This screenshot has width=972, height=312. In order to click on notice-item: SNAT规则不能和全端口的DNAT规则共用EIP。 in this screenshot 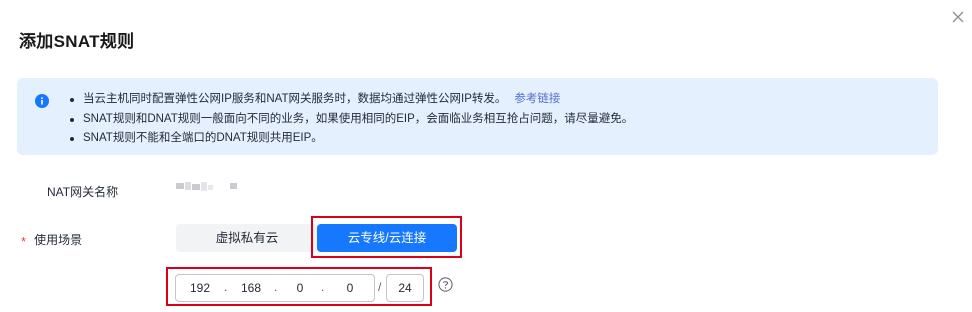, I will do `click(351, 139)`.